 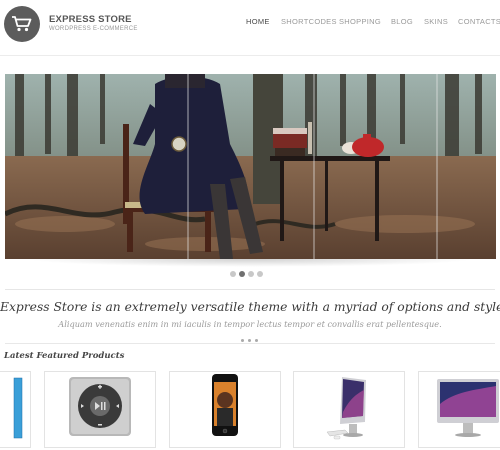 I want to click on featured-title: Latest Featured Products, so click(x=64, y=356).